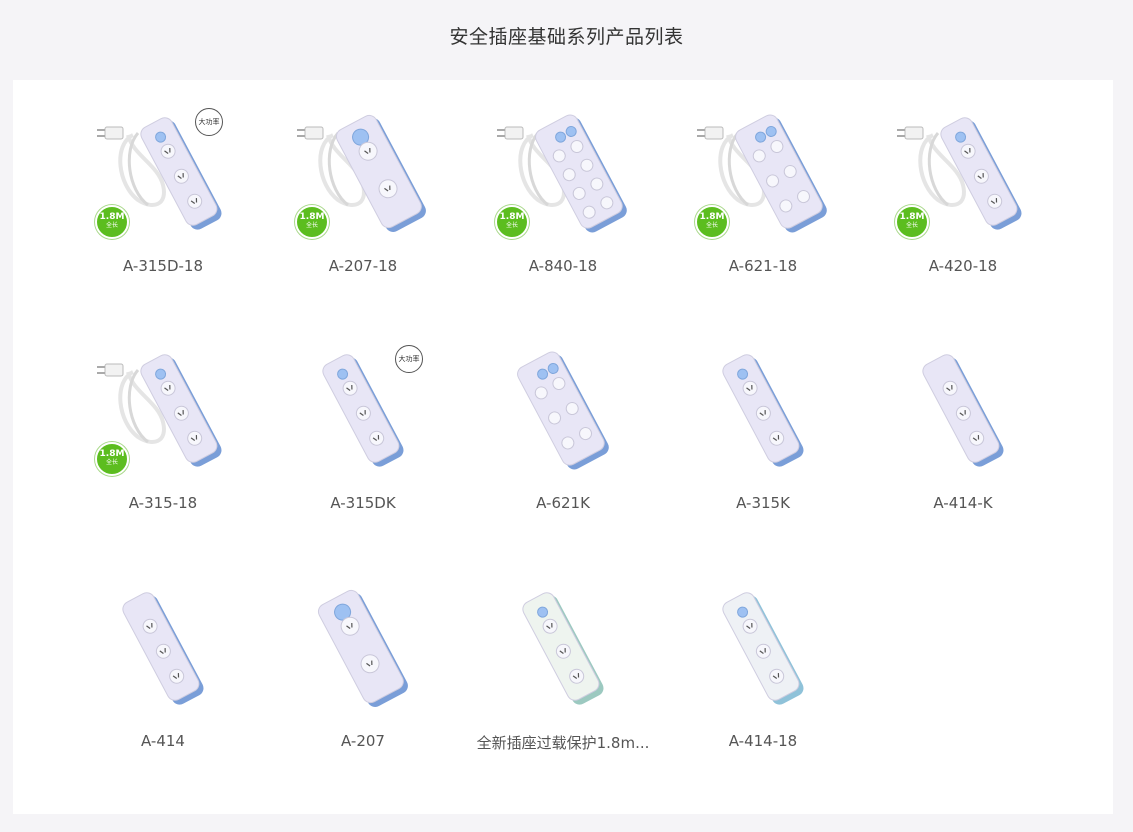  What do you see at coordinates (163, 741) in the screenshot?
I see `product-name: A-414` at bounding box center [163, 741].